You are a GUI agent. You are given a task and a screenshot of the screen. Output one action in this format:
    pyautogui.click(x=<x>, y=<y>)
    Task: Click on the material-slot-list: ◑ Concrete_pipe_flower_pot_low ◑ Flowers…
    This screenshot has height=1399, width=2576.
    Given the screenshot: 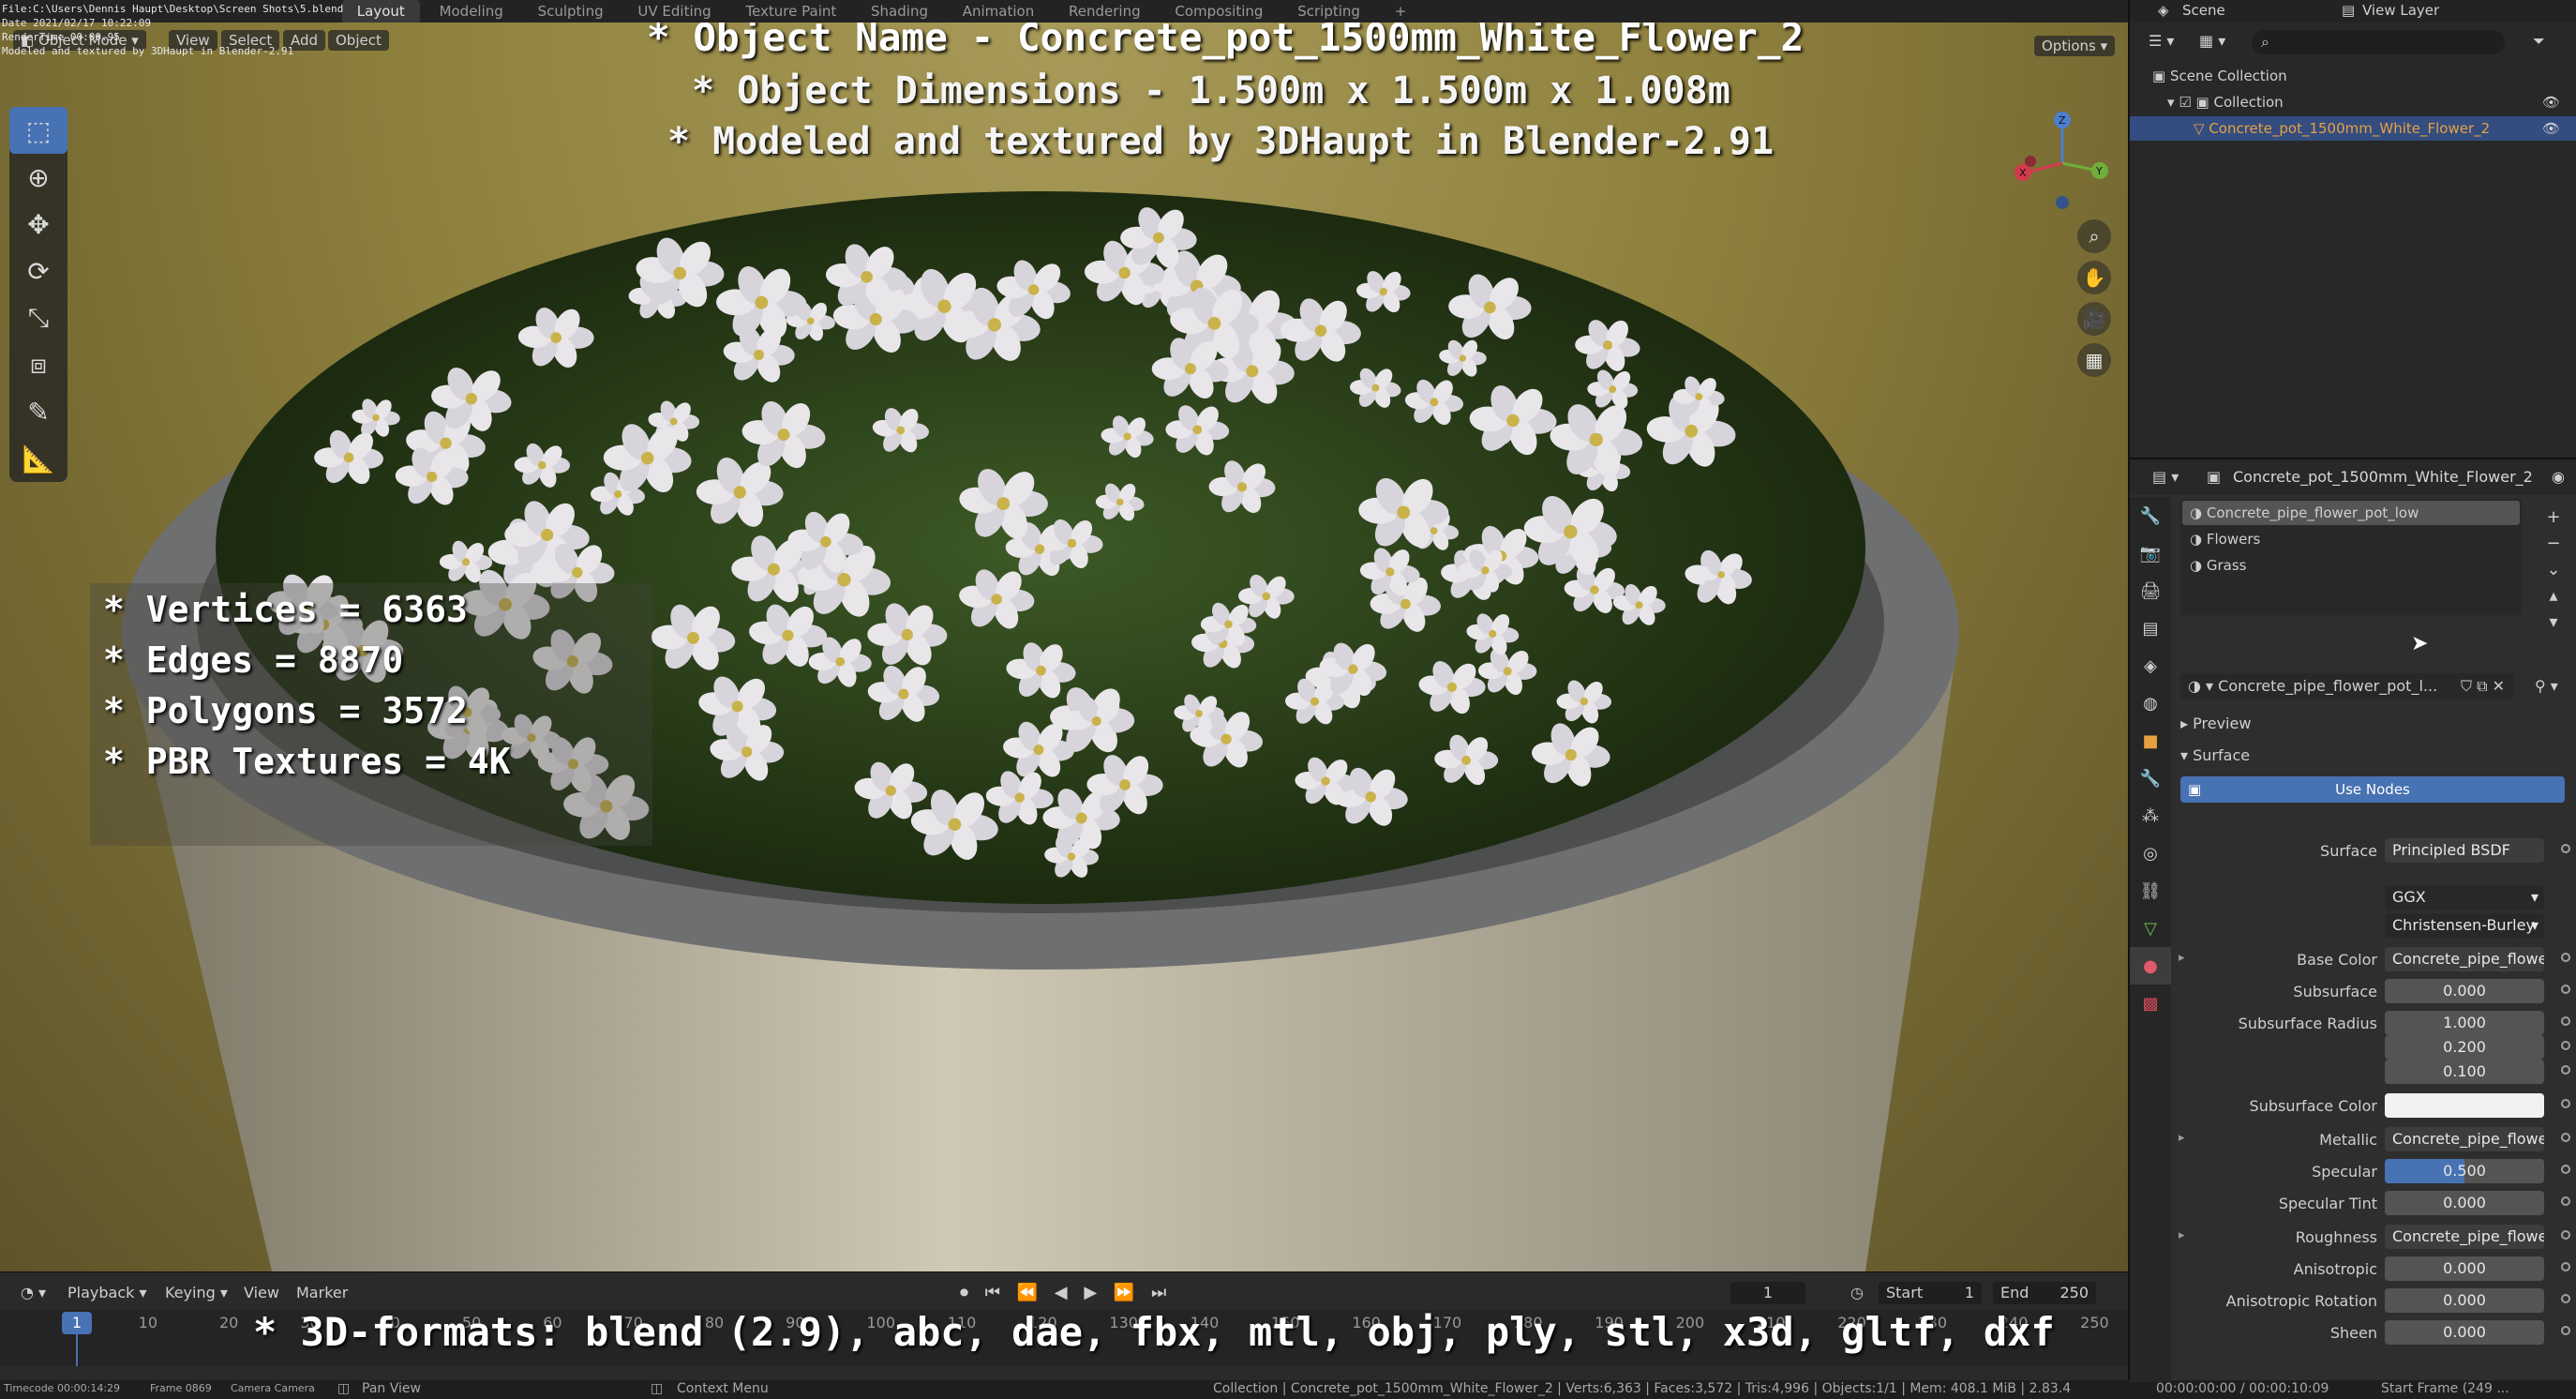 What is the action you would take?
    pyautogui.click(x=2351, y=557)
    